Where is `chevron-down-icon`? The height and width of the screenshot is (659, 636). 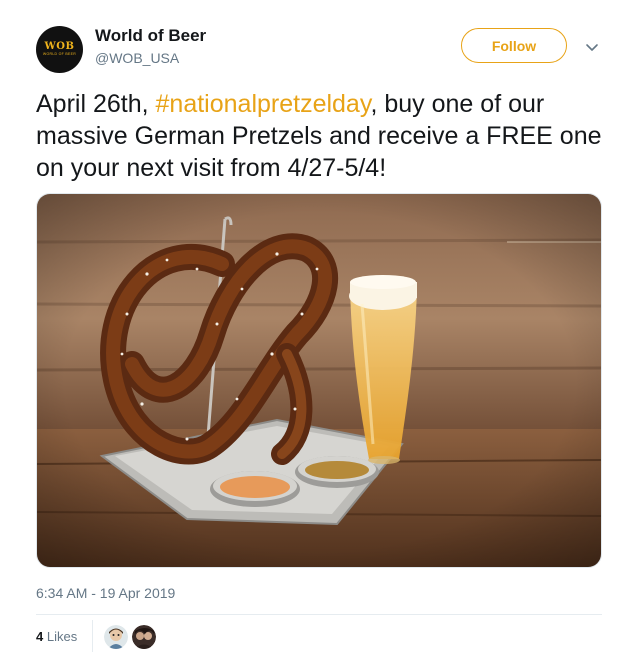
chevron-down-icon is located at coordinates (592, 47).